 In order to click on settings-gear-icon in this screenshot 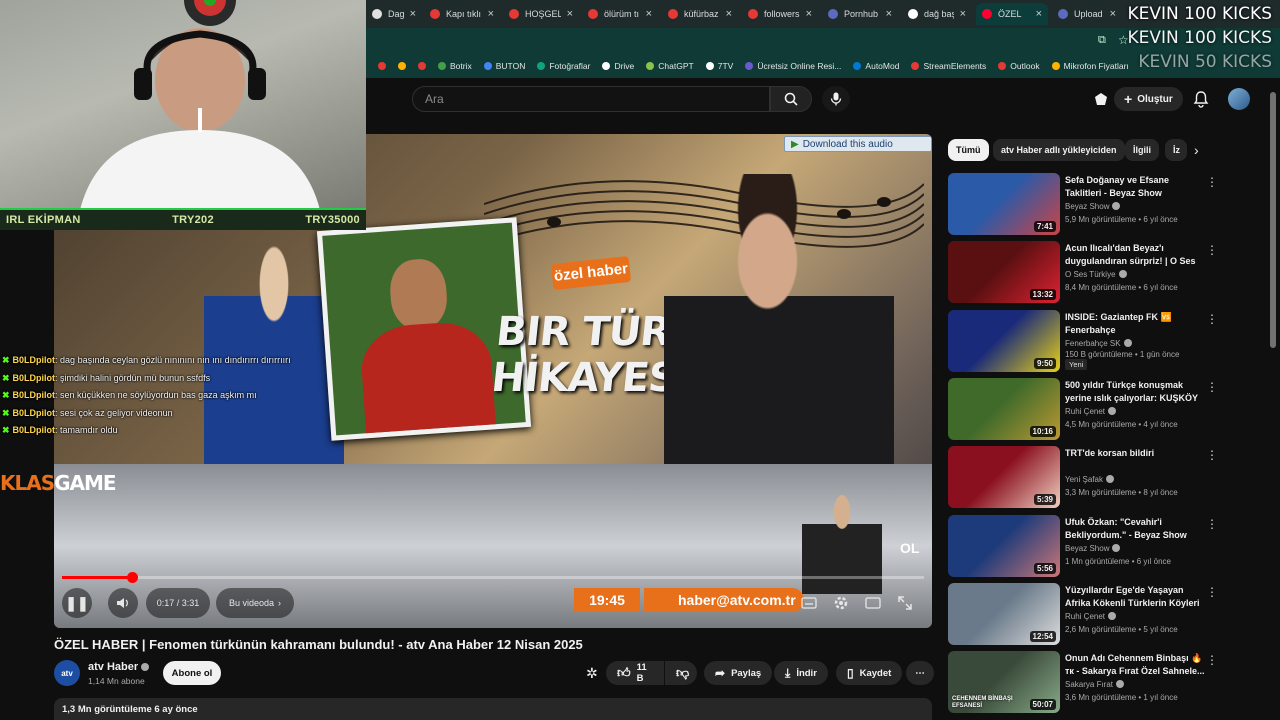, I will do `click(841, 603)`.